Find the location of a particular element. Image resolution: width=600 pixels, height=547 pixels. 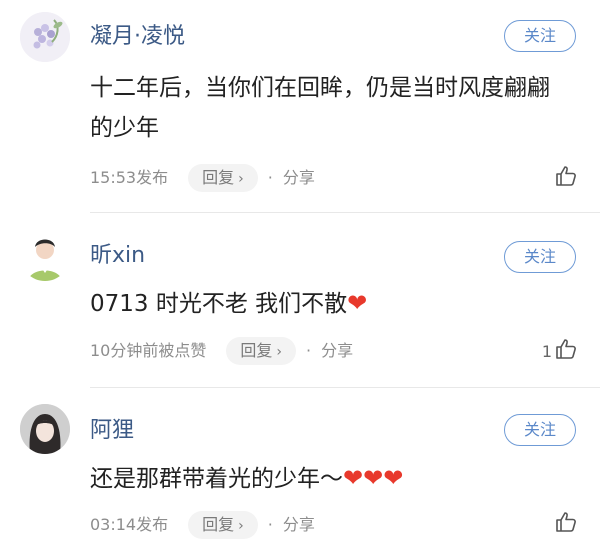

comment-text: 十二年后，当你们在回眸，仍是当时风度翩翩的少年 is located at coordinates (331, 108).